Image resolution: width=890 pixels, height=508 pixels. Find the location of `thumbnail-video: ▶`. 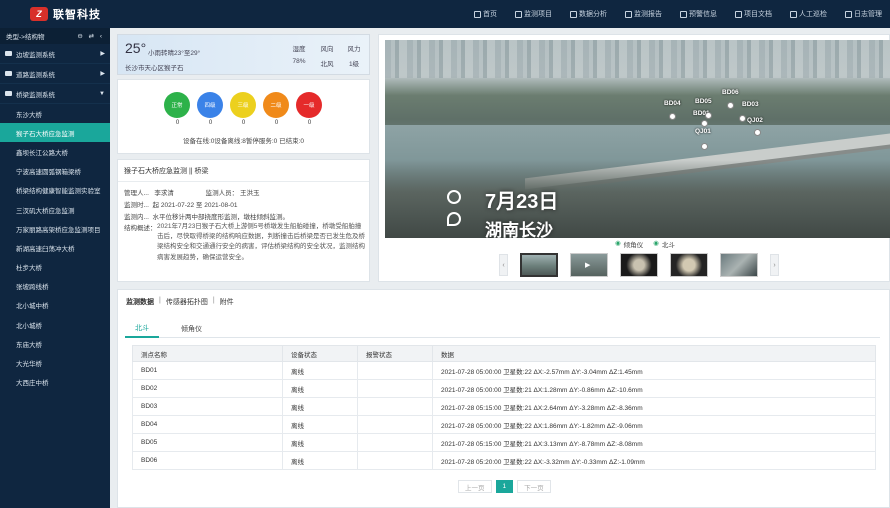

thumbnail-video: ▶ is located at coordinates (589, 265).